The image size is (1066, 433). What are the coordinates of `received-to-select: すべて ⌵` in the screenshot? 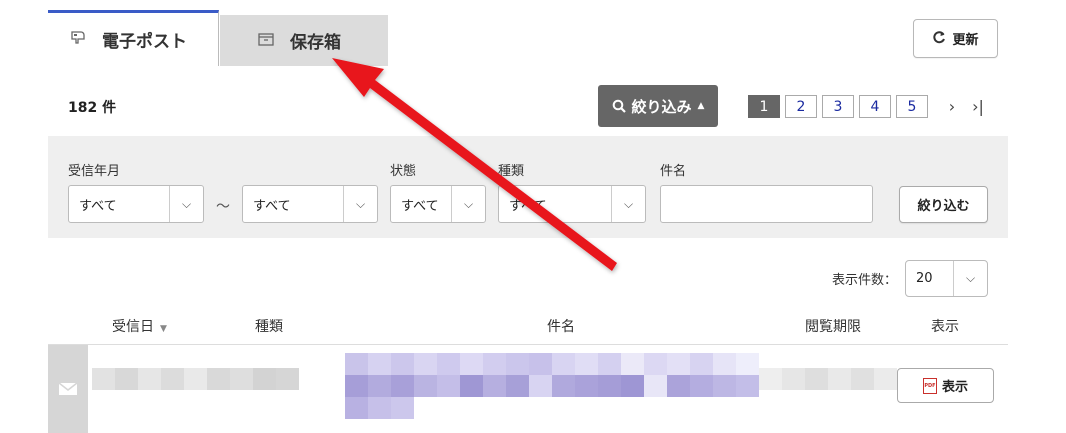 It's located at (310, 204).